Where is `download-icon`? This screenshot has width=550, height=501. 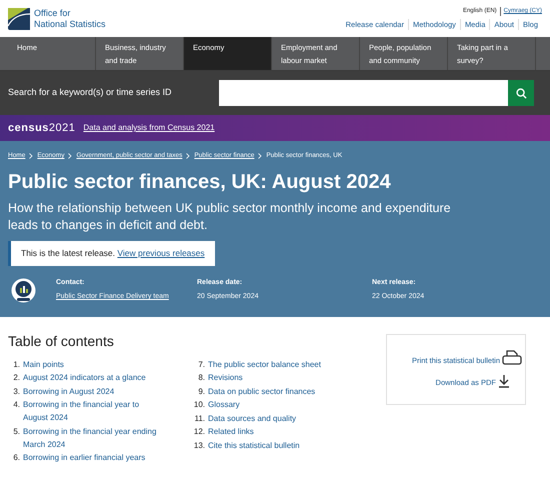
download-icon is located at coordinates (504, 381).